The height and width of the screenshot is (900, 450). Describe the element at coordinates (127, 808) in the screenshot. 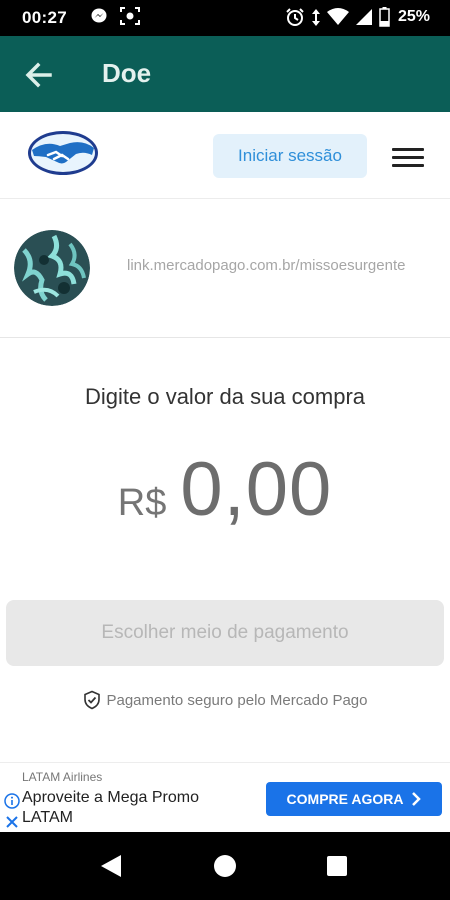

I see `ad-headline: Aproveite a Mega Promo LATAM` at that location.